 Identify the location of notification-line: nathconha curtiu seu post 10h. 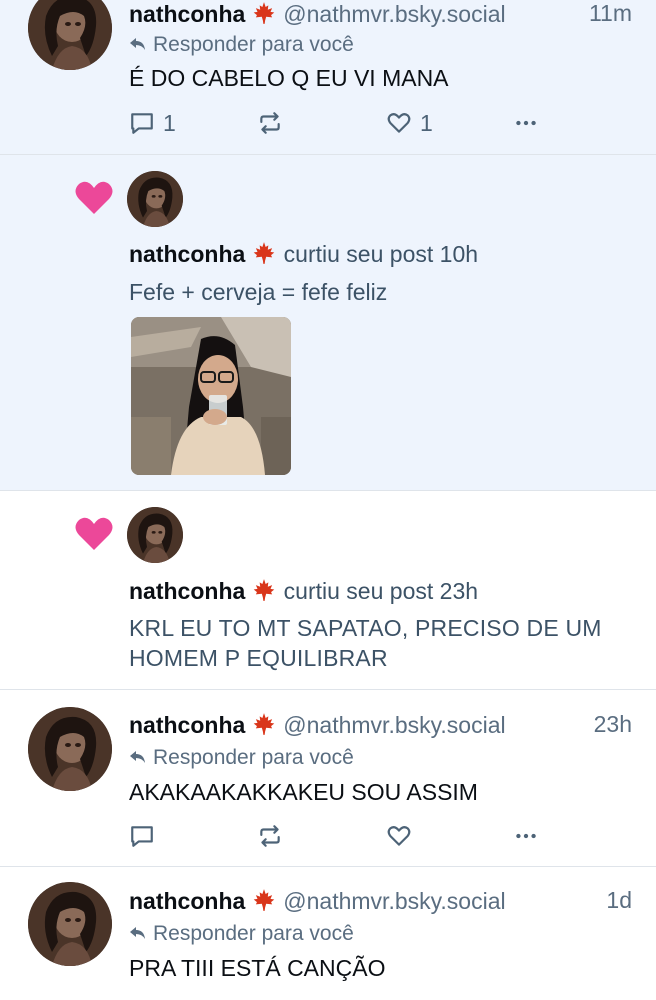
(377, 254).